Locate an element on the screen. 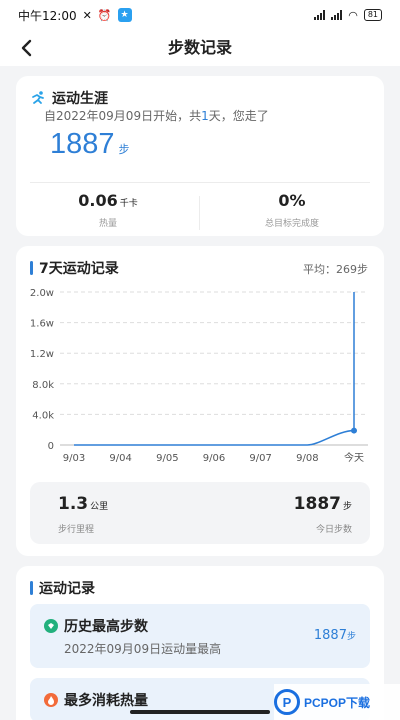  nav-bar: 步数记录 is located at coordinates (200, 48).